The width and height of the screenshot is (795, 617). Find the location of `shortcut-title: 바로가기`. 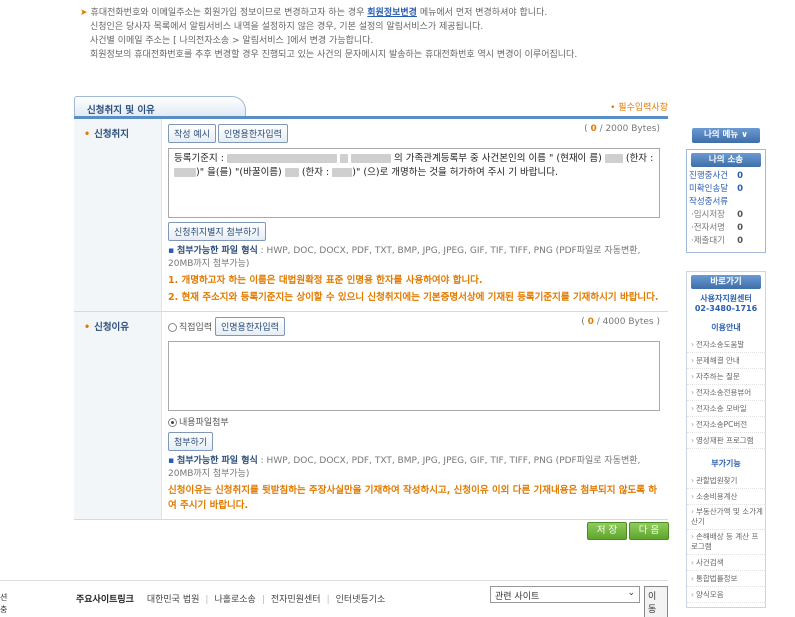

shortcut-title: 바로가기 is located at coordinates (726, 282).